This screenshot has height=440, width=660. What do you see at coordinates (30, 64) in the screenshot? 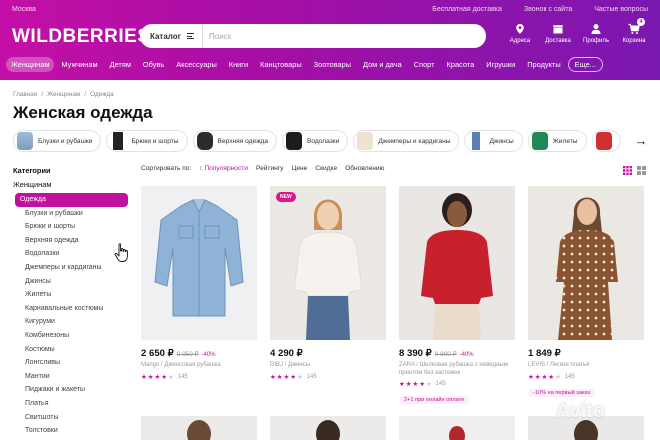
I see `nav-item-women: Женщинам` at bounding box center [30, 64].